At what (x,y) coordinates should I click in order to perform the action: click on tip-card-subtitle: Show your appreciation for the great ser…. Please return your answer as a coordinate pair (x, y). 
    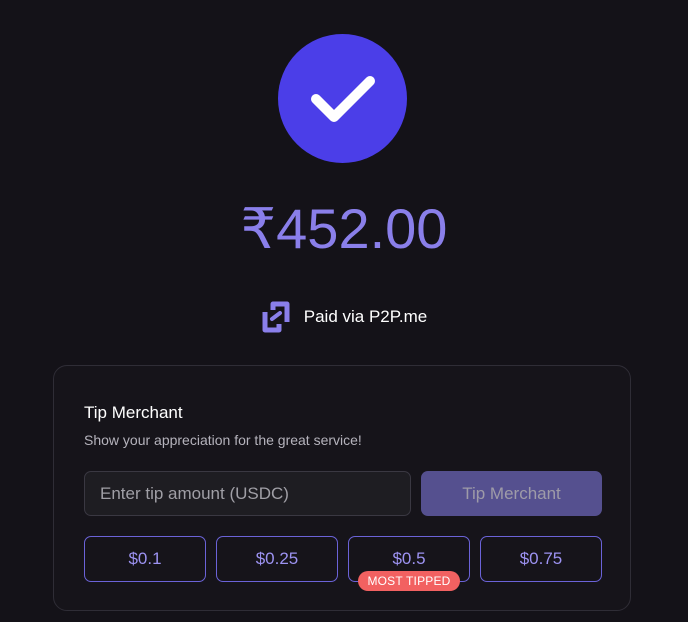
    Looking at the image, I should click on (223, 440).